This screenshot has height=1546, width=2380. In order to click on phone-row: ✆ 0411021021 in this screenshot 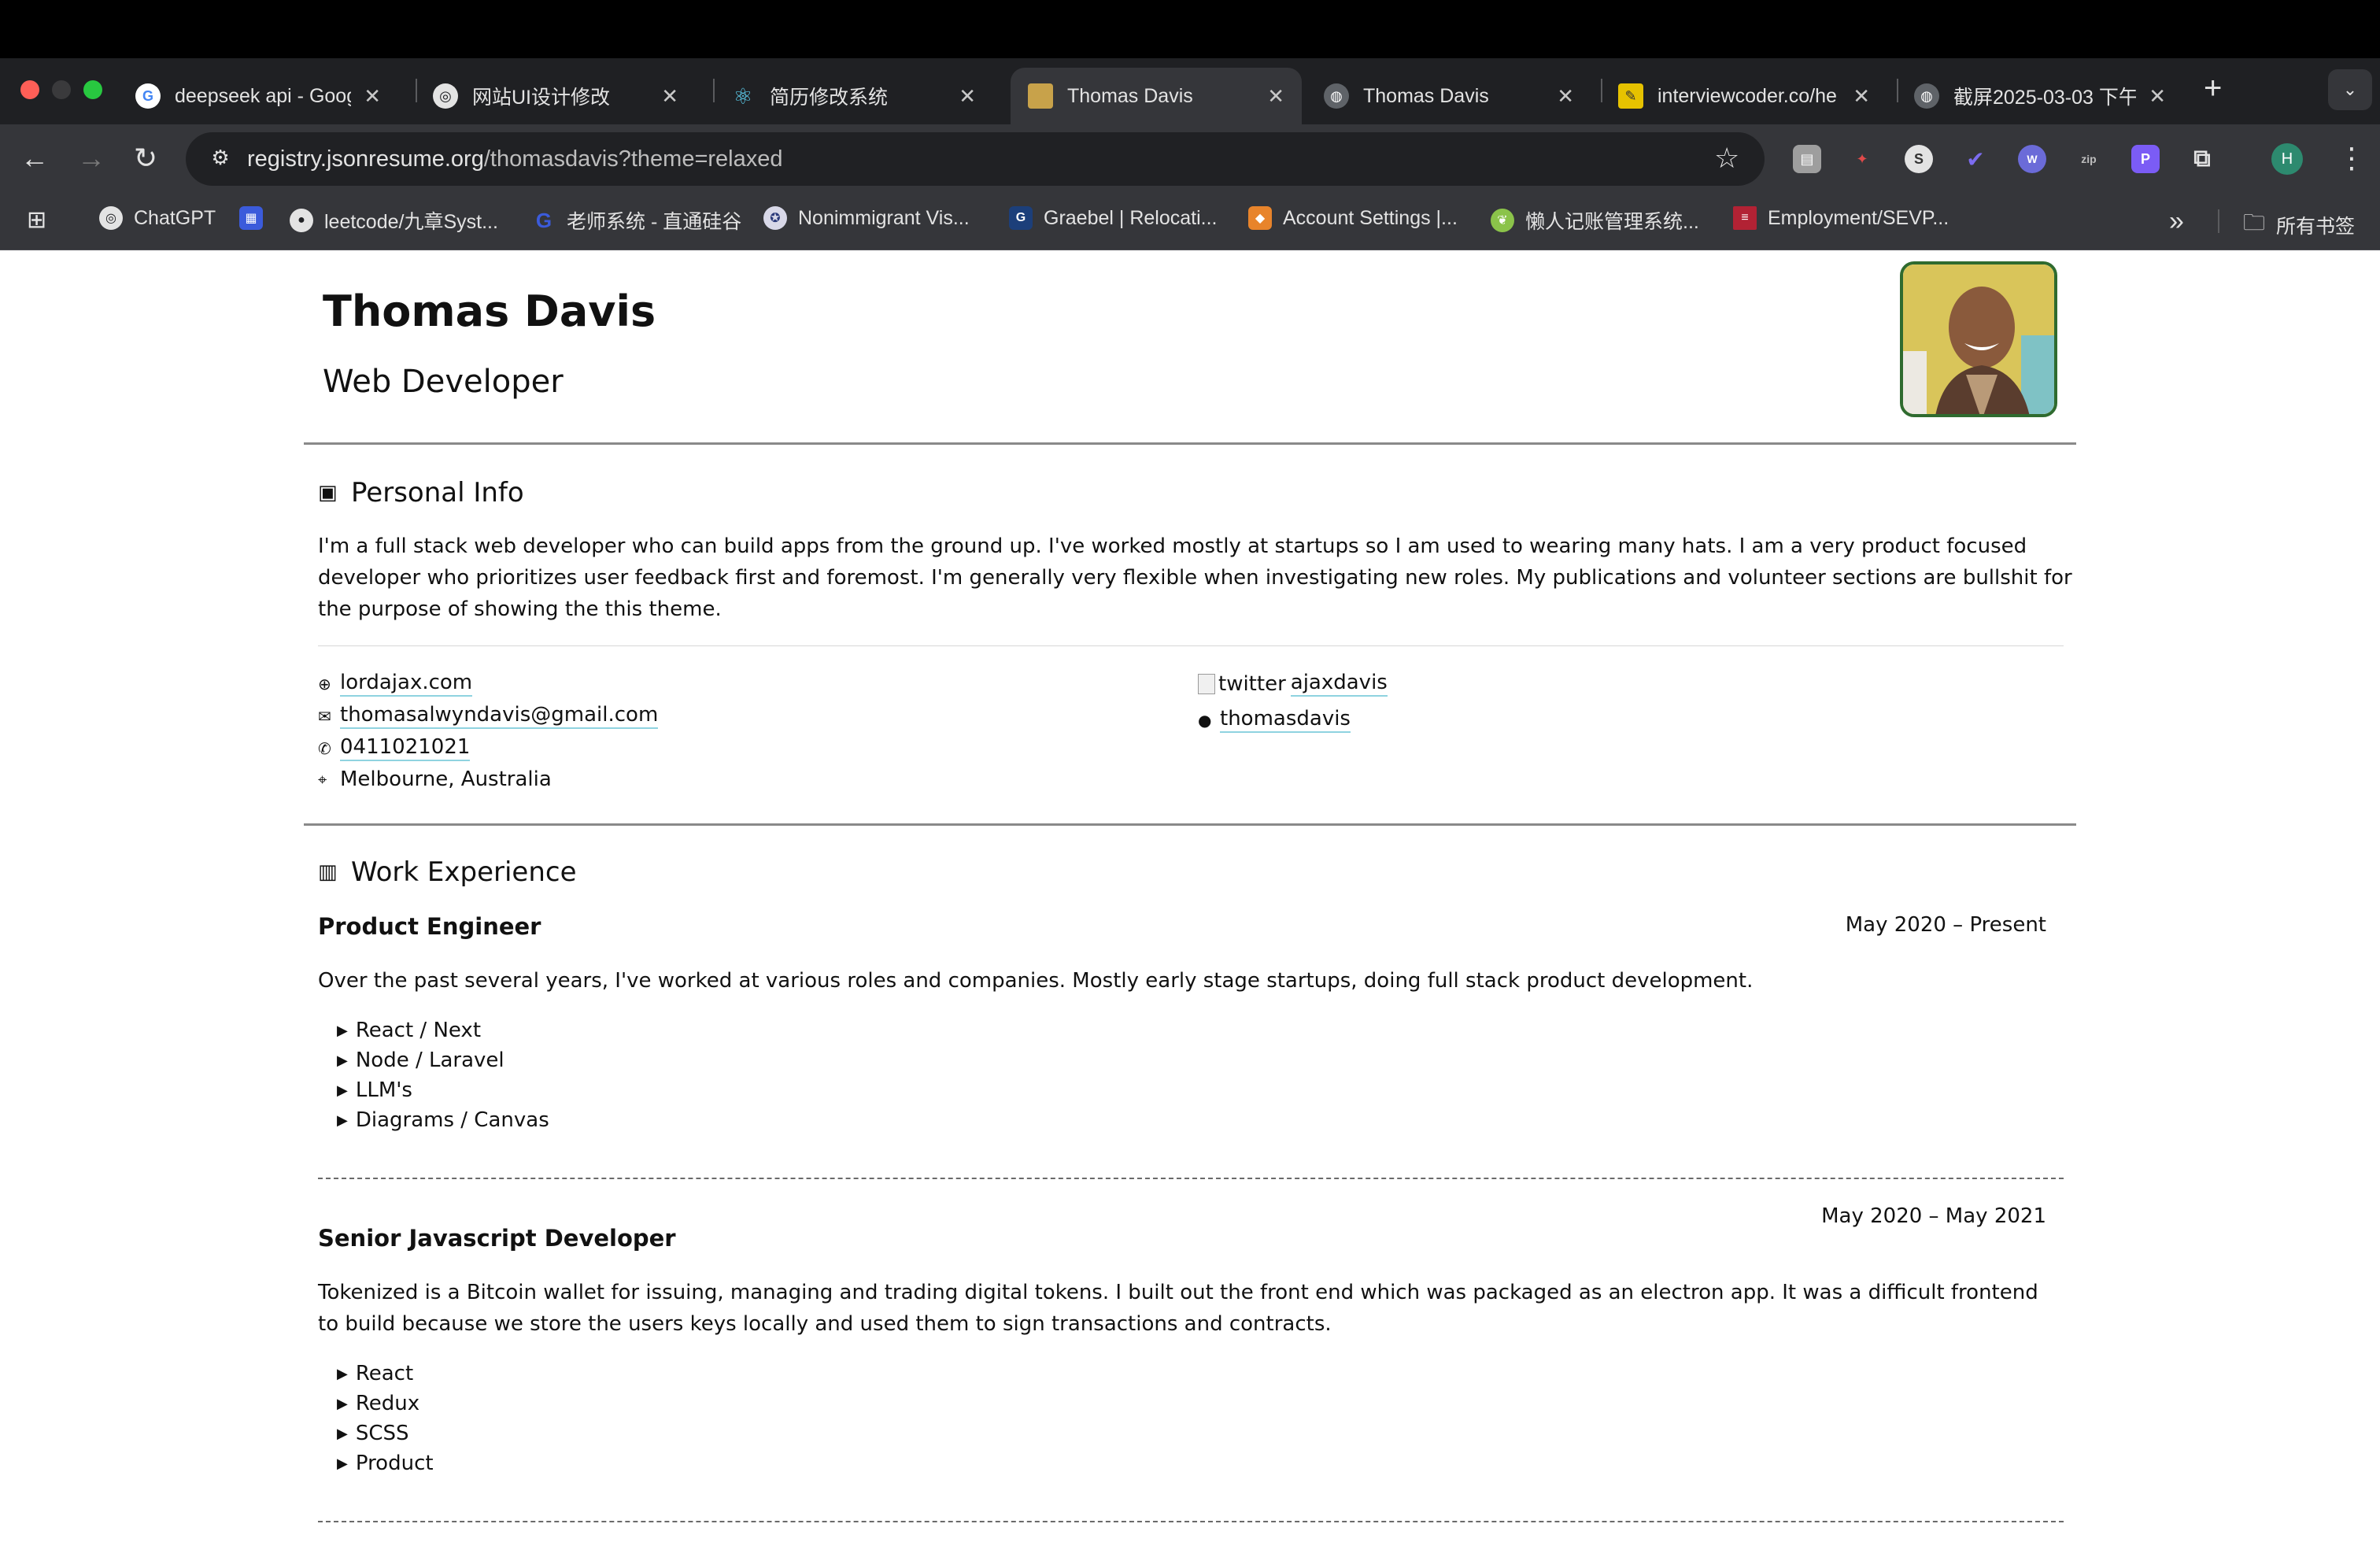, I will do `click(394, 748)`.